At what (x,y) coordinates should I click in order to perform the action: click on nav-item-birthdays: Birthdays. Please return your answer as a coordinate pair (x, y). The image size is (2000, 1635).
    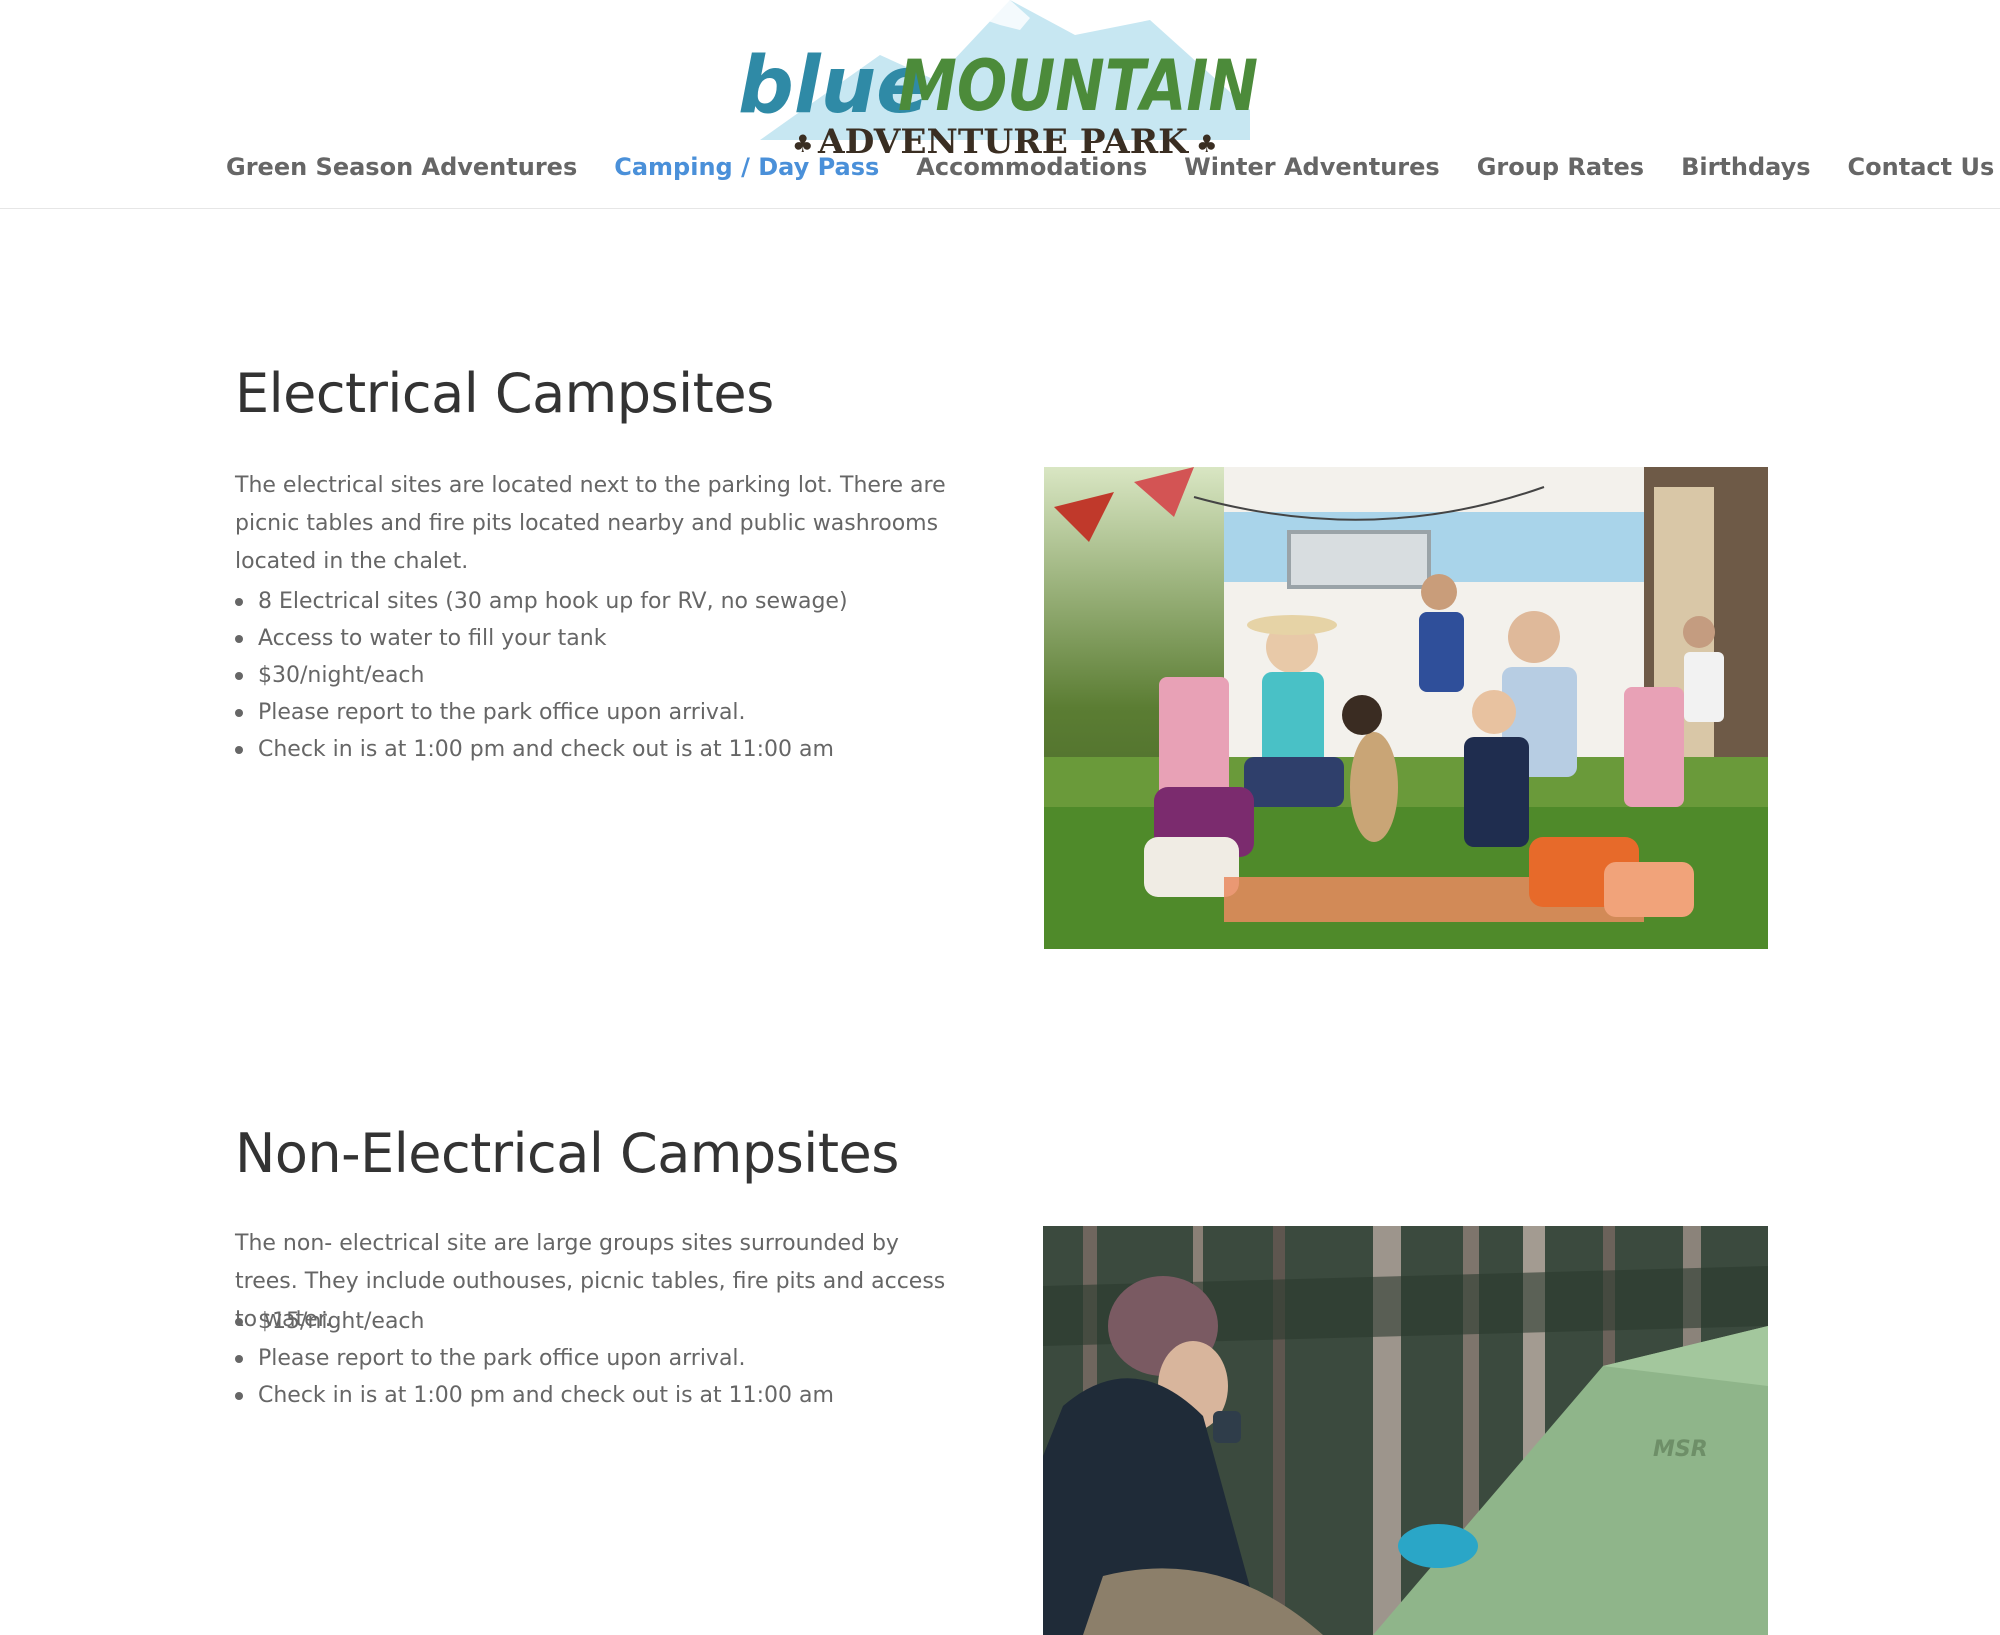
    Looking at the image, I should click on (1745, 173).